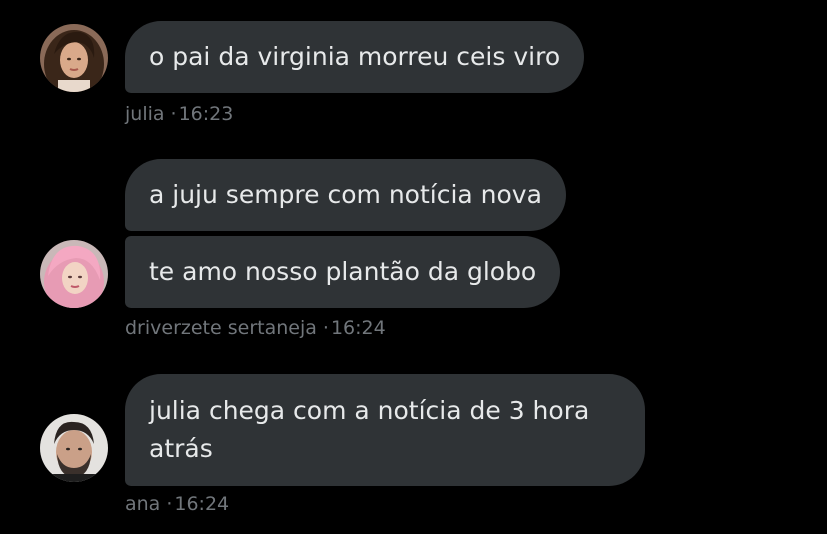 The image size is (827, 534). I want to click on message-bubble: te amo nosso plantão da globo, so click(343, 272).